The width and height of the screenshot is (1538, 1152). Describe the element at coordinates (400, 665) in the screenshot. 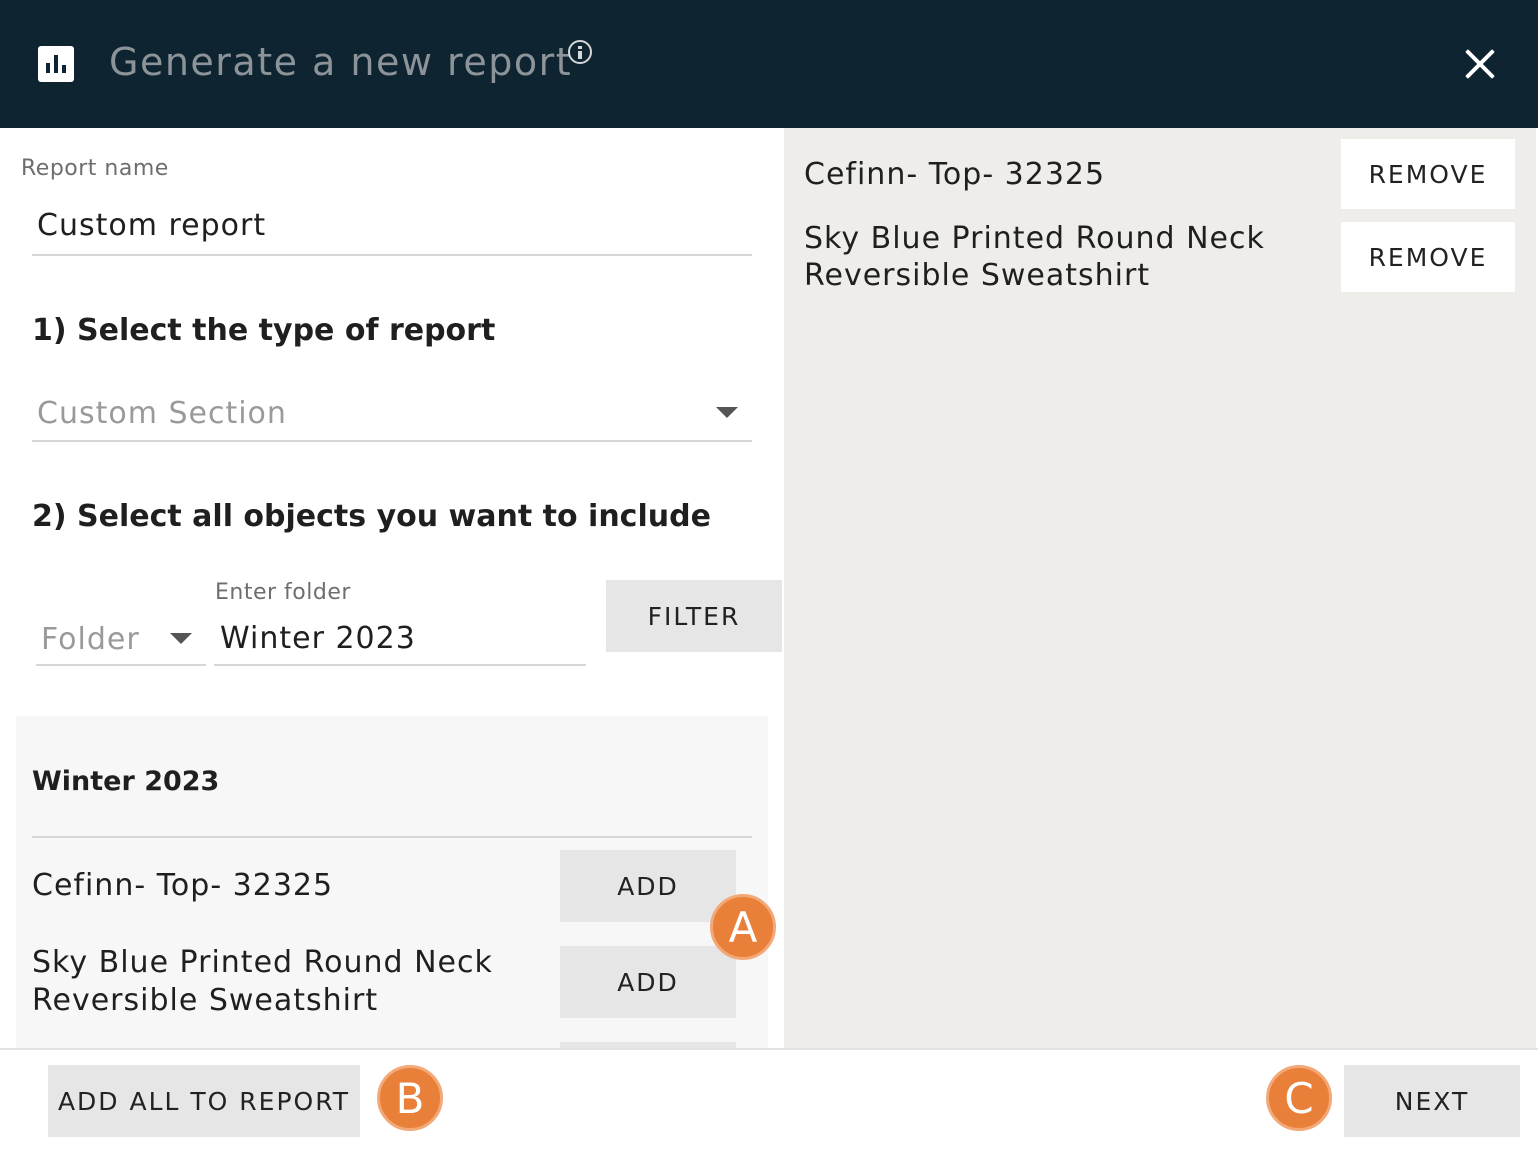

I see `folder-input-underline` at that location.